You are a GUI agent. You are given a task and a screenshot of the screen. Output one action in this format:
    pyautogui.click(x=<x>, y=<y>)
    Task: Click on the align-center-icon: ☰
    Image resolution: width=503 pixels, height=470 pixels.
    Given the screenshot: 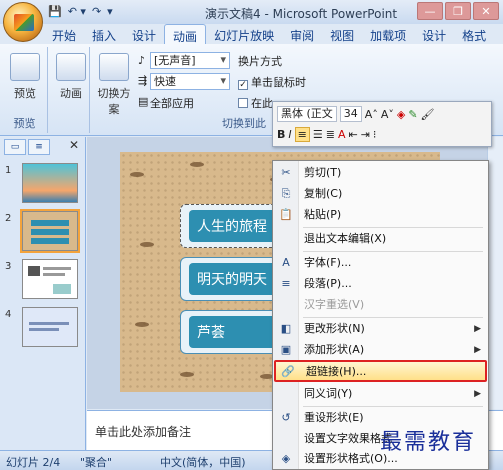 What is the action you would take?
    pyautogui.click(x=318, y=134)
    